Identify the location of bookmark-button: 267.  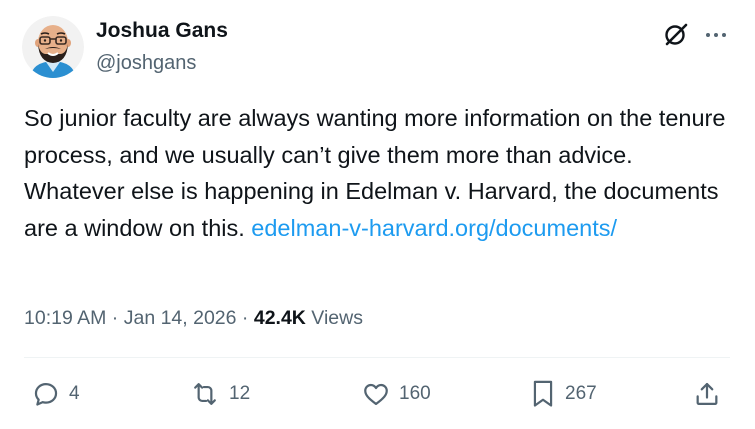
(563, 394).